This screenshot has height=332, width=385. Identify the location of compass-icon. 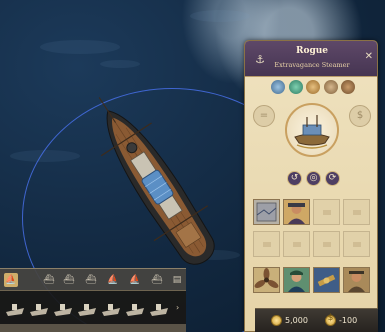
(330, 87).